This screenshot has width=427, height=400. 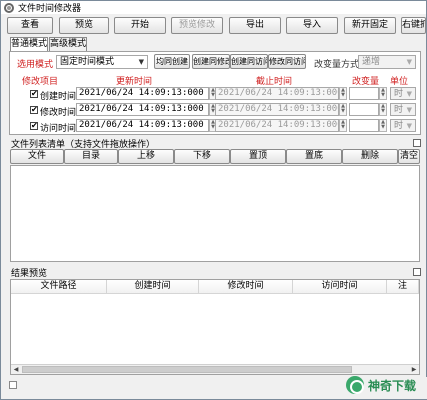 I want to click on all-same-create-button: 均同创建, so click(x=172, y=61).